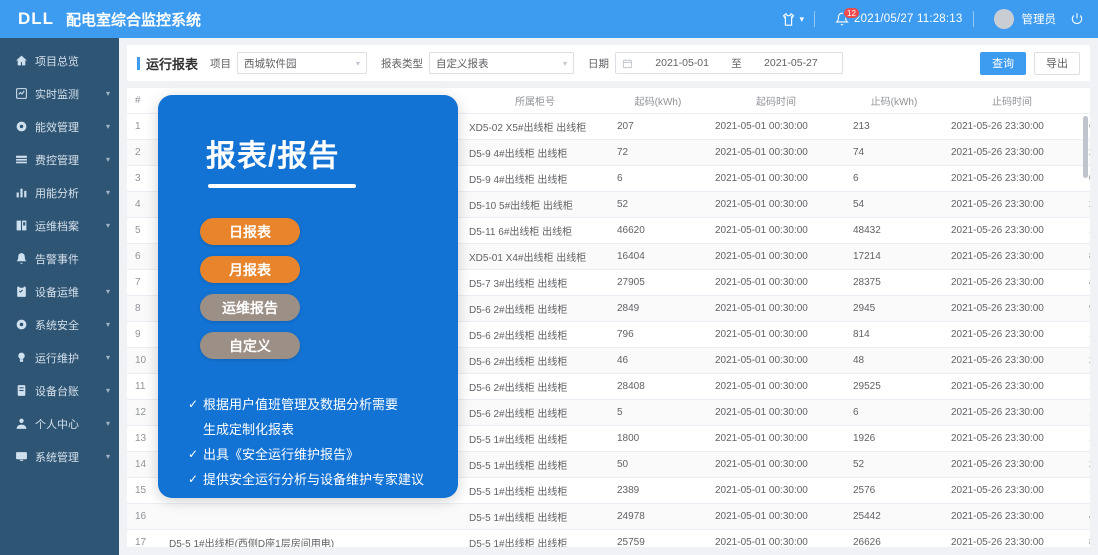 This screenshot has width=1098, height=555. I want to click on cell-start: 1800, so click(658, 438).